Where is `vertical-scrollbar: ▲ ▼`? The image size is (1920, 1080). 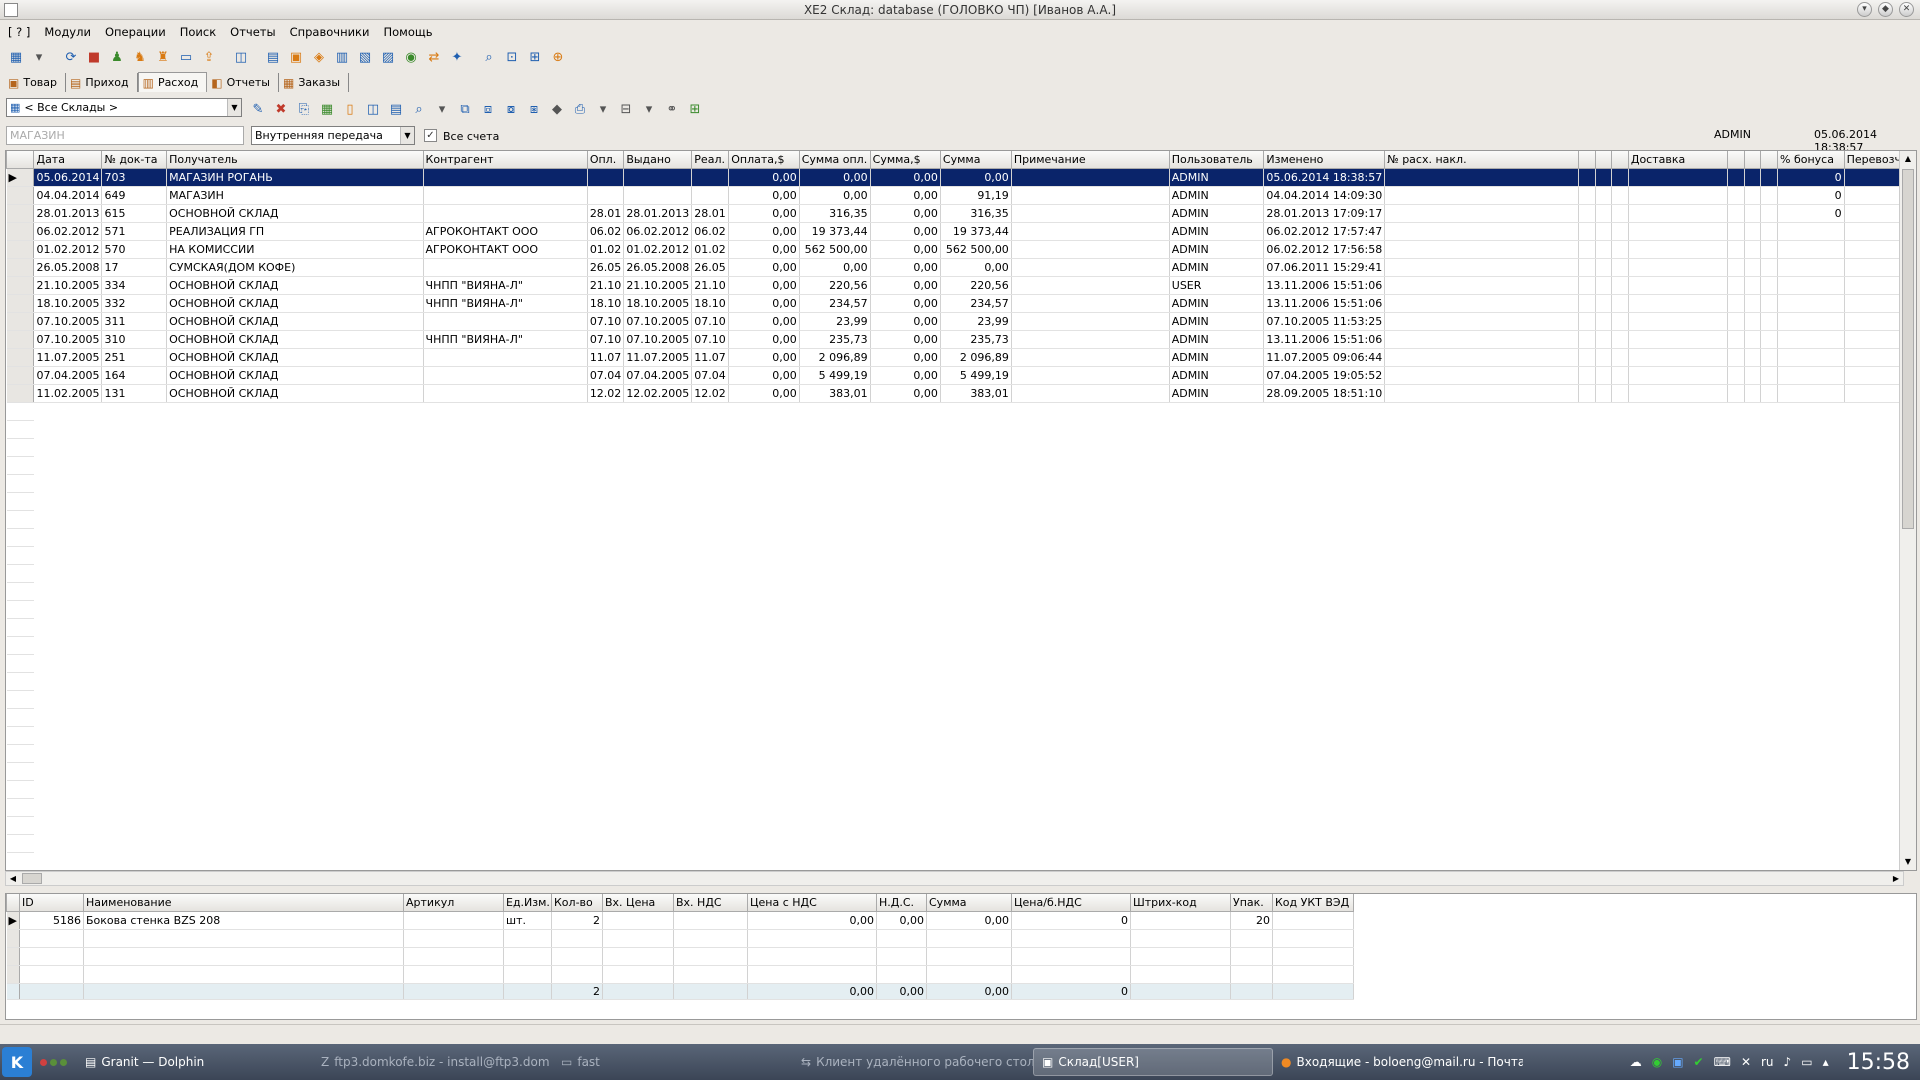 vertical-scrollbar: ▲ ▼ is located at coordinates (1907, 510).